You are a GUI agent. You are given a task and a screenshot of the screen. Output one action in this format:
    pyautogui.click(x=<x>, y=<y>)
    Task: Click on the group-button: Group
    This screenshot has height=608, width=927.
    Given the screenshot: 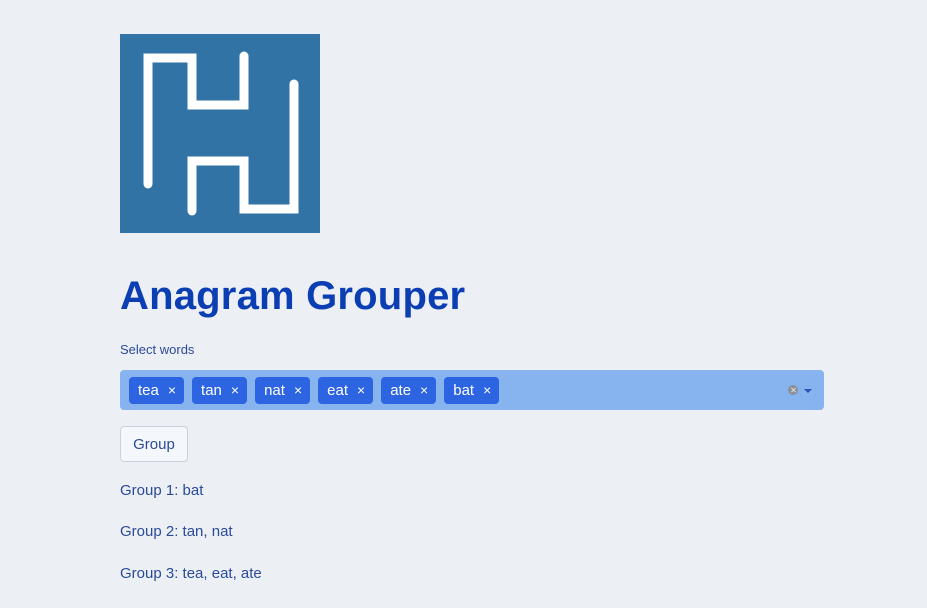 What is the action you would take?
    pyautogui.click(x=154, y=444)
    